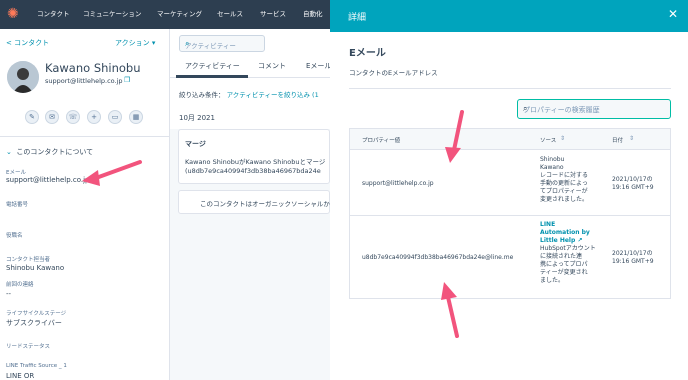 Image resolution: width=688 pixels, height=380 pixels. What do you see at coordinates (453, 155) in the screenshot?
I see `arrow-head-row1` at bounding box center [453, 155].